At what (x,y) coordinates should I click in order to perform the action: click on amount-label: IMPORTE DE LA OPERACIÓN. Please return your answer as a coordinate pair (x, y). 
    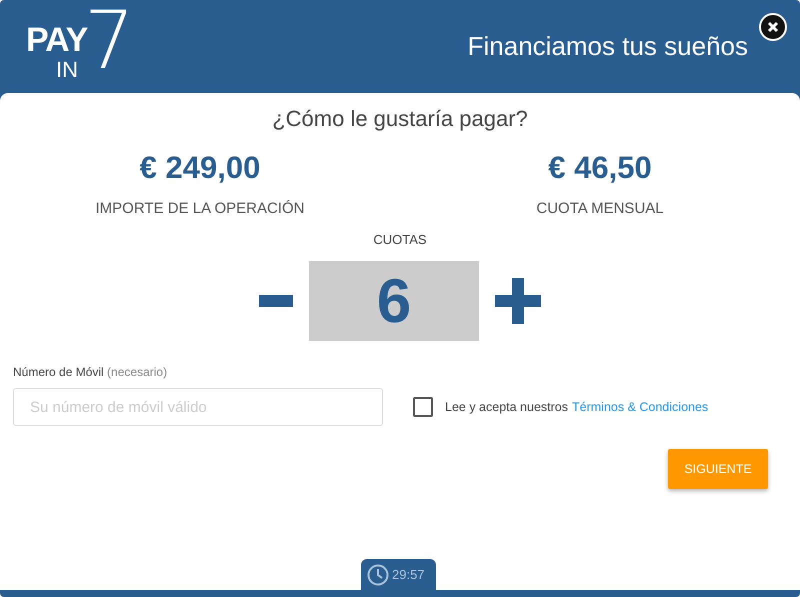
    Looking at the image, I should click on (200, 208).